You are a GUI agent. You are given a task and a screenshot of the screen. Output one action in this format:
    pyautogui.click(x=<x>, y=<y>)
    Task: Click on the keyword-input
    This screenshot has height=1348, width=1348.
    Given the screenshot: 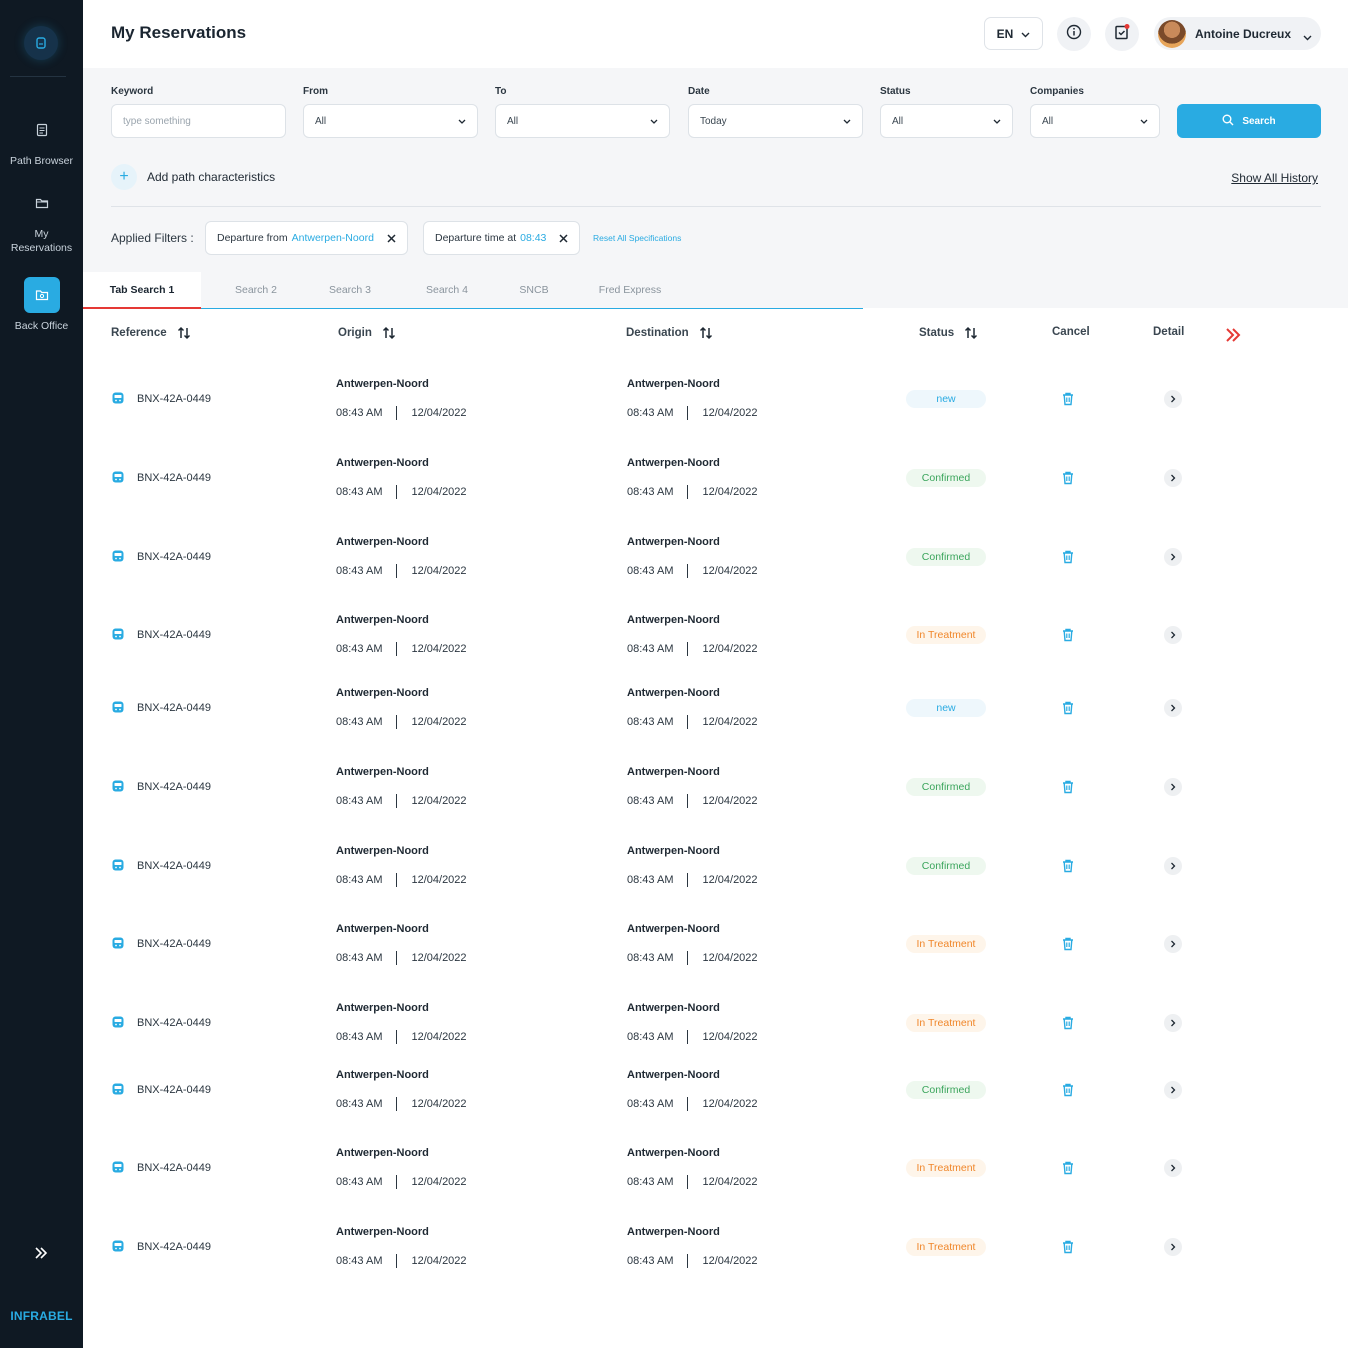 What is the action you would take?
    pyautogui.click(x=198, y=121)
    